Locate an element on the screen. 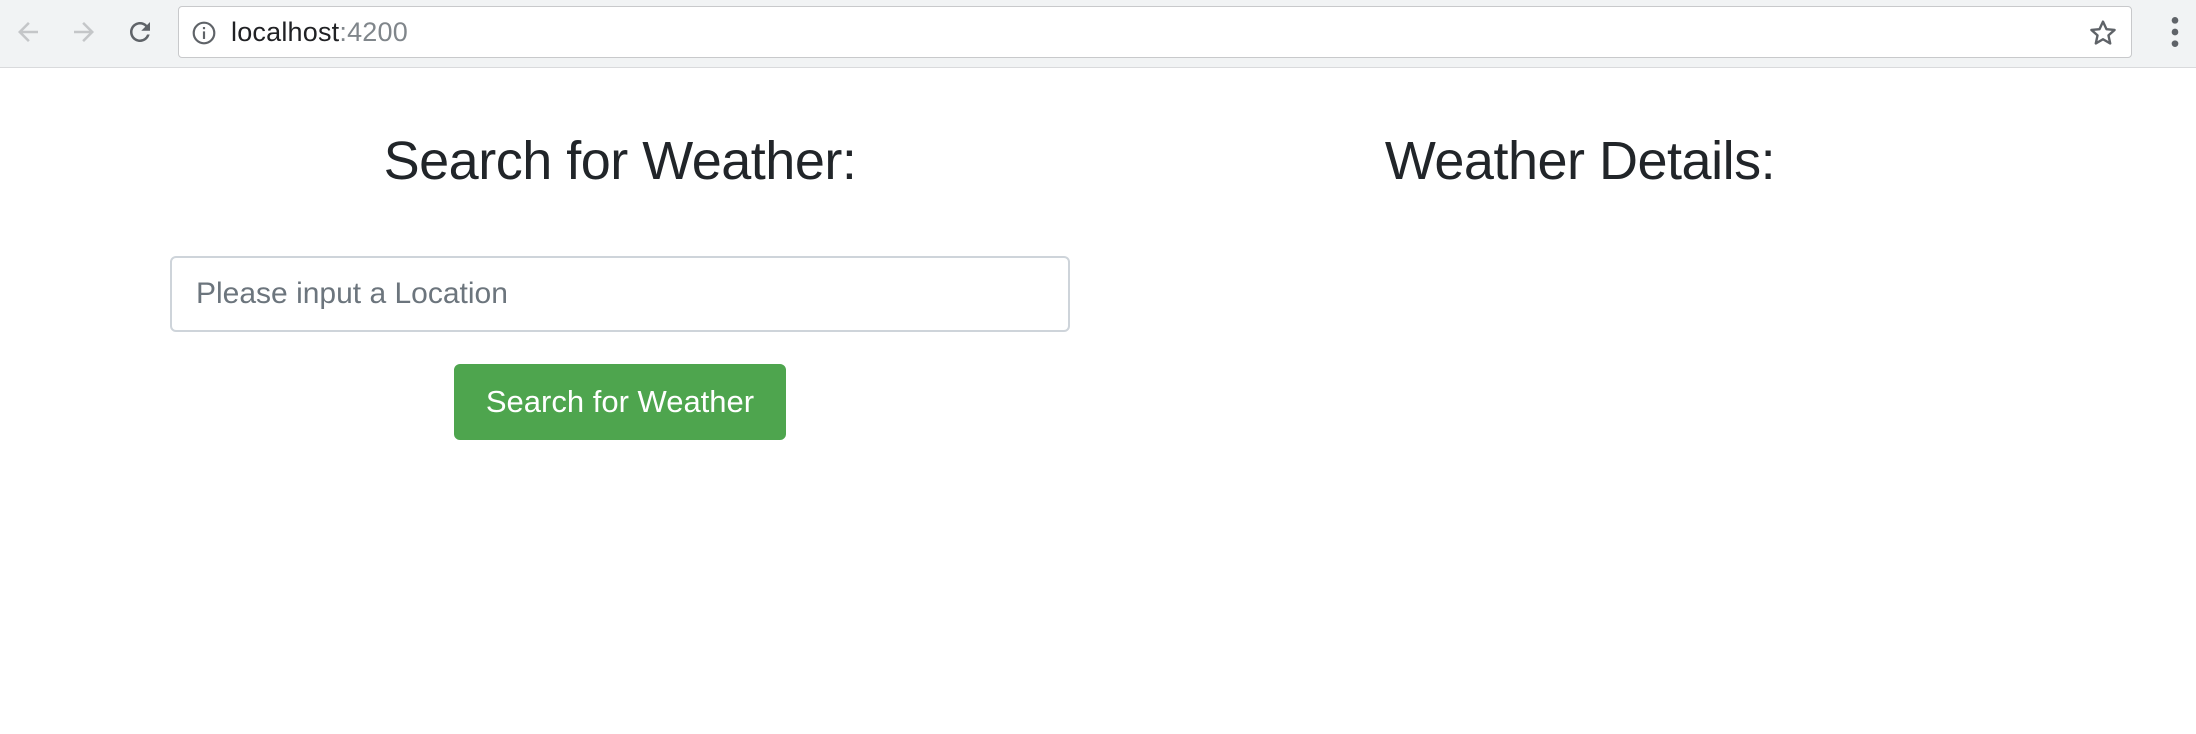 This screenshot has width=2196, height=734. three-dot-menu-icon is located at coordinates (2175, 32).